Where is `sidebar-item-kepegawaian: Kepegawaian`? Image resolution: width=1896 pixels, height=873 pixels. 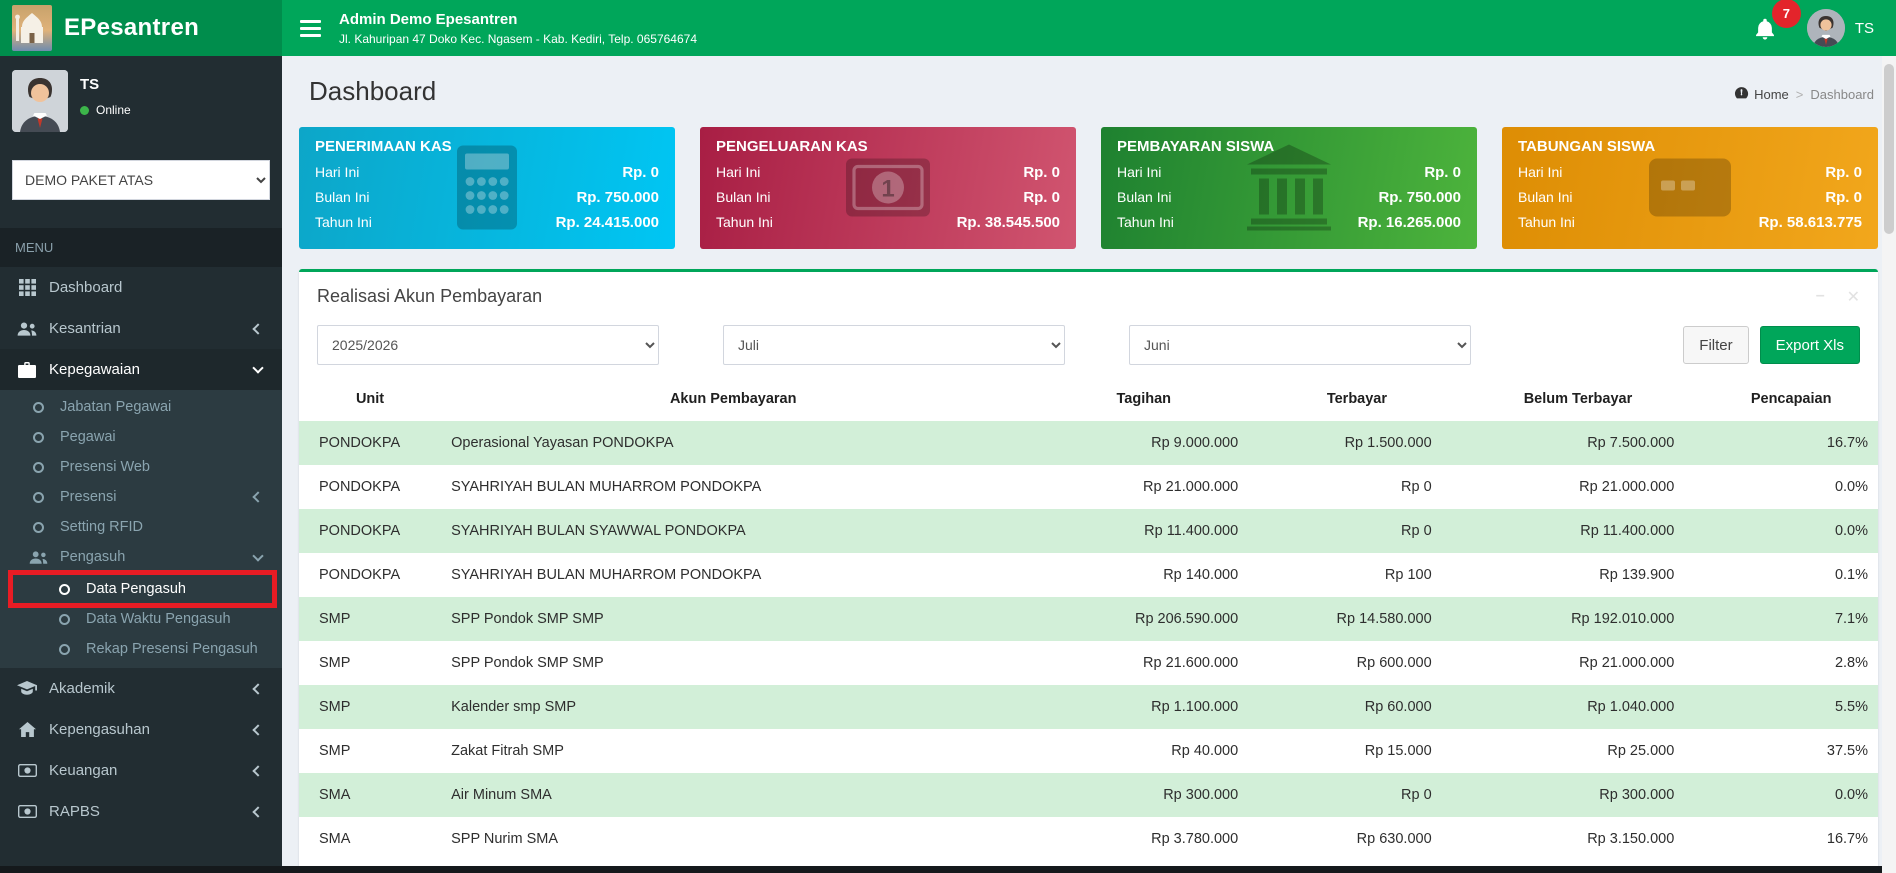
sidebar-item-kepegawaian: Kepegawaian is located at coordinates (141, 369).